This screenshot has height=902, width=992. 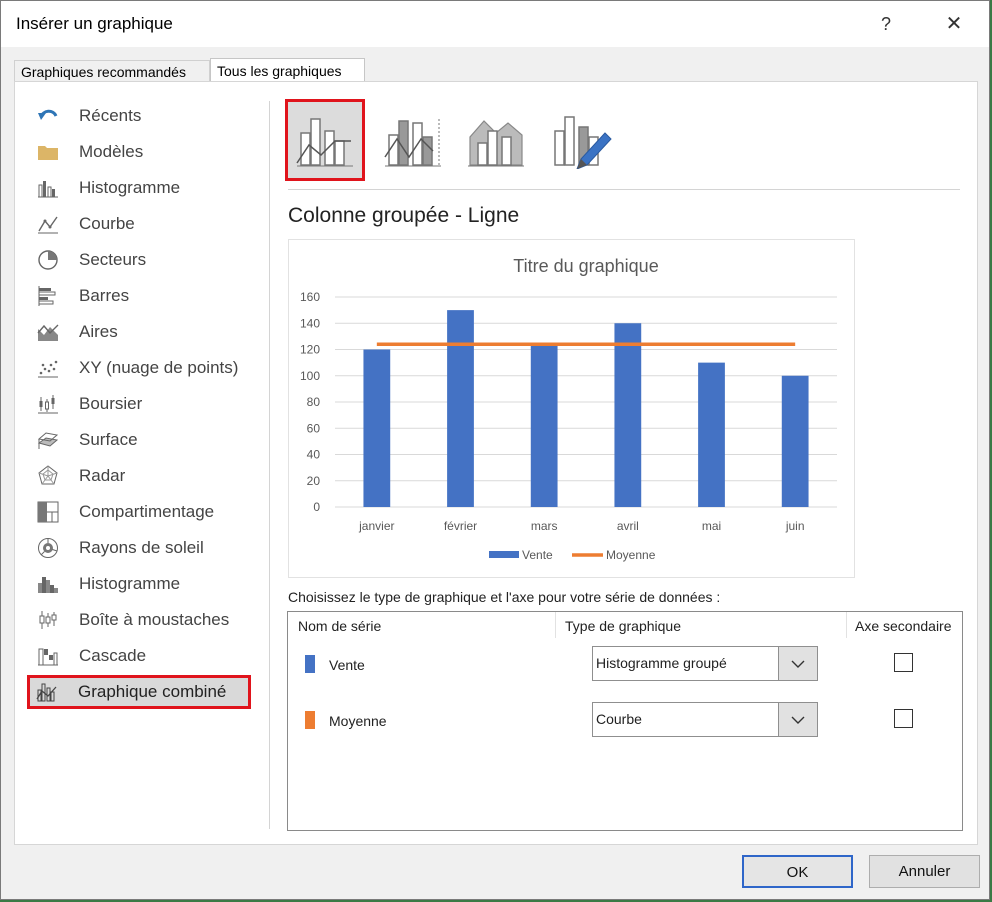 I want to click on bar-chart-icon, so click(x=47, y=296).